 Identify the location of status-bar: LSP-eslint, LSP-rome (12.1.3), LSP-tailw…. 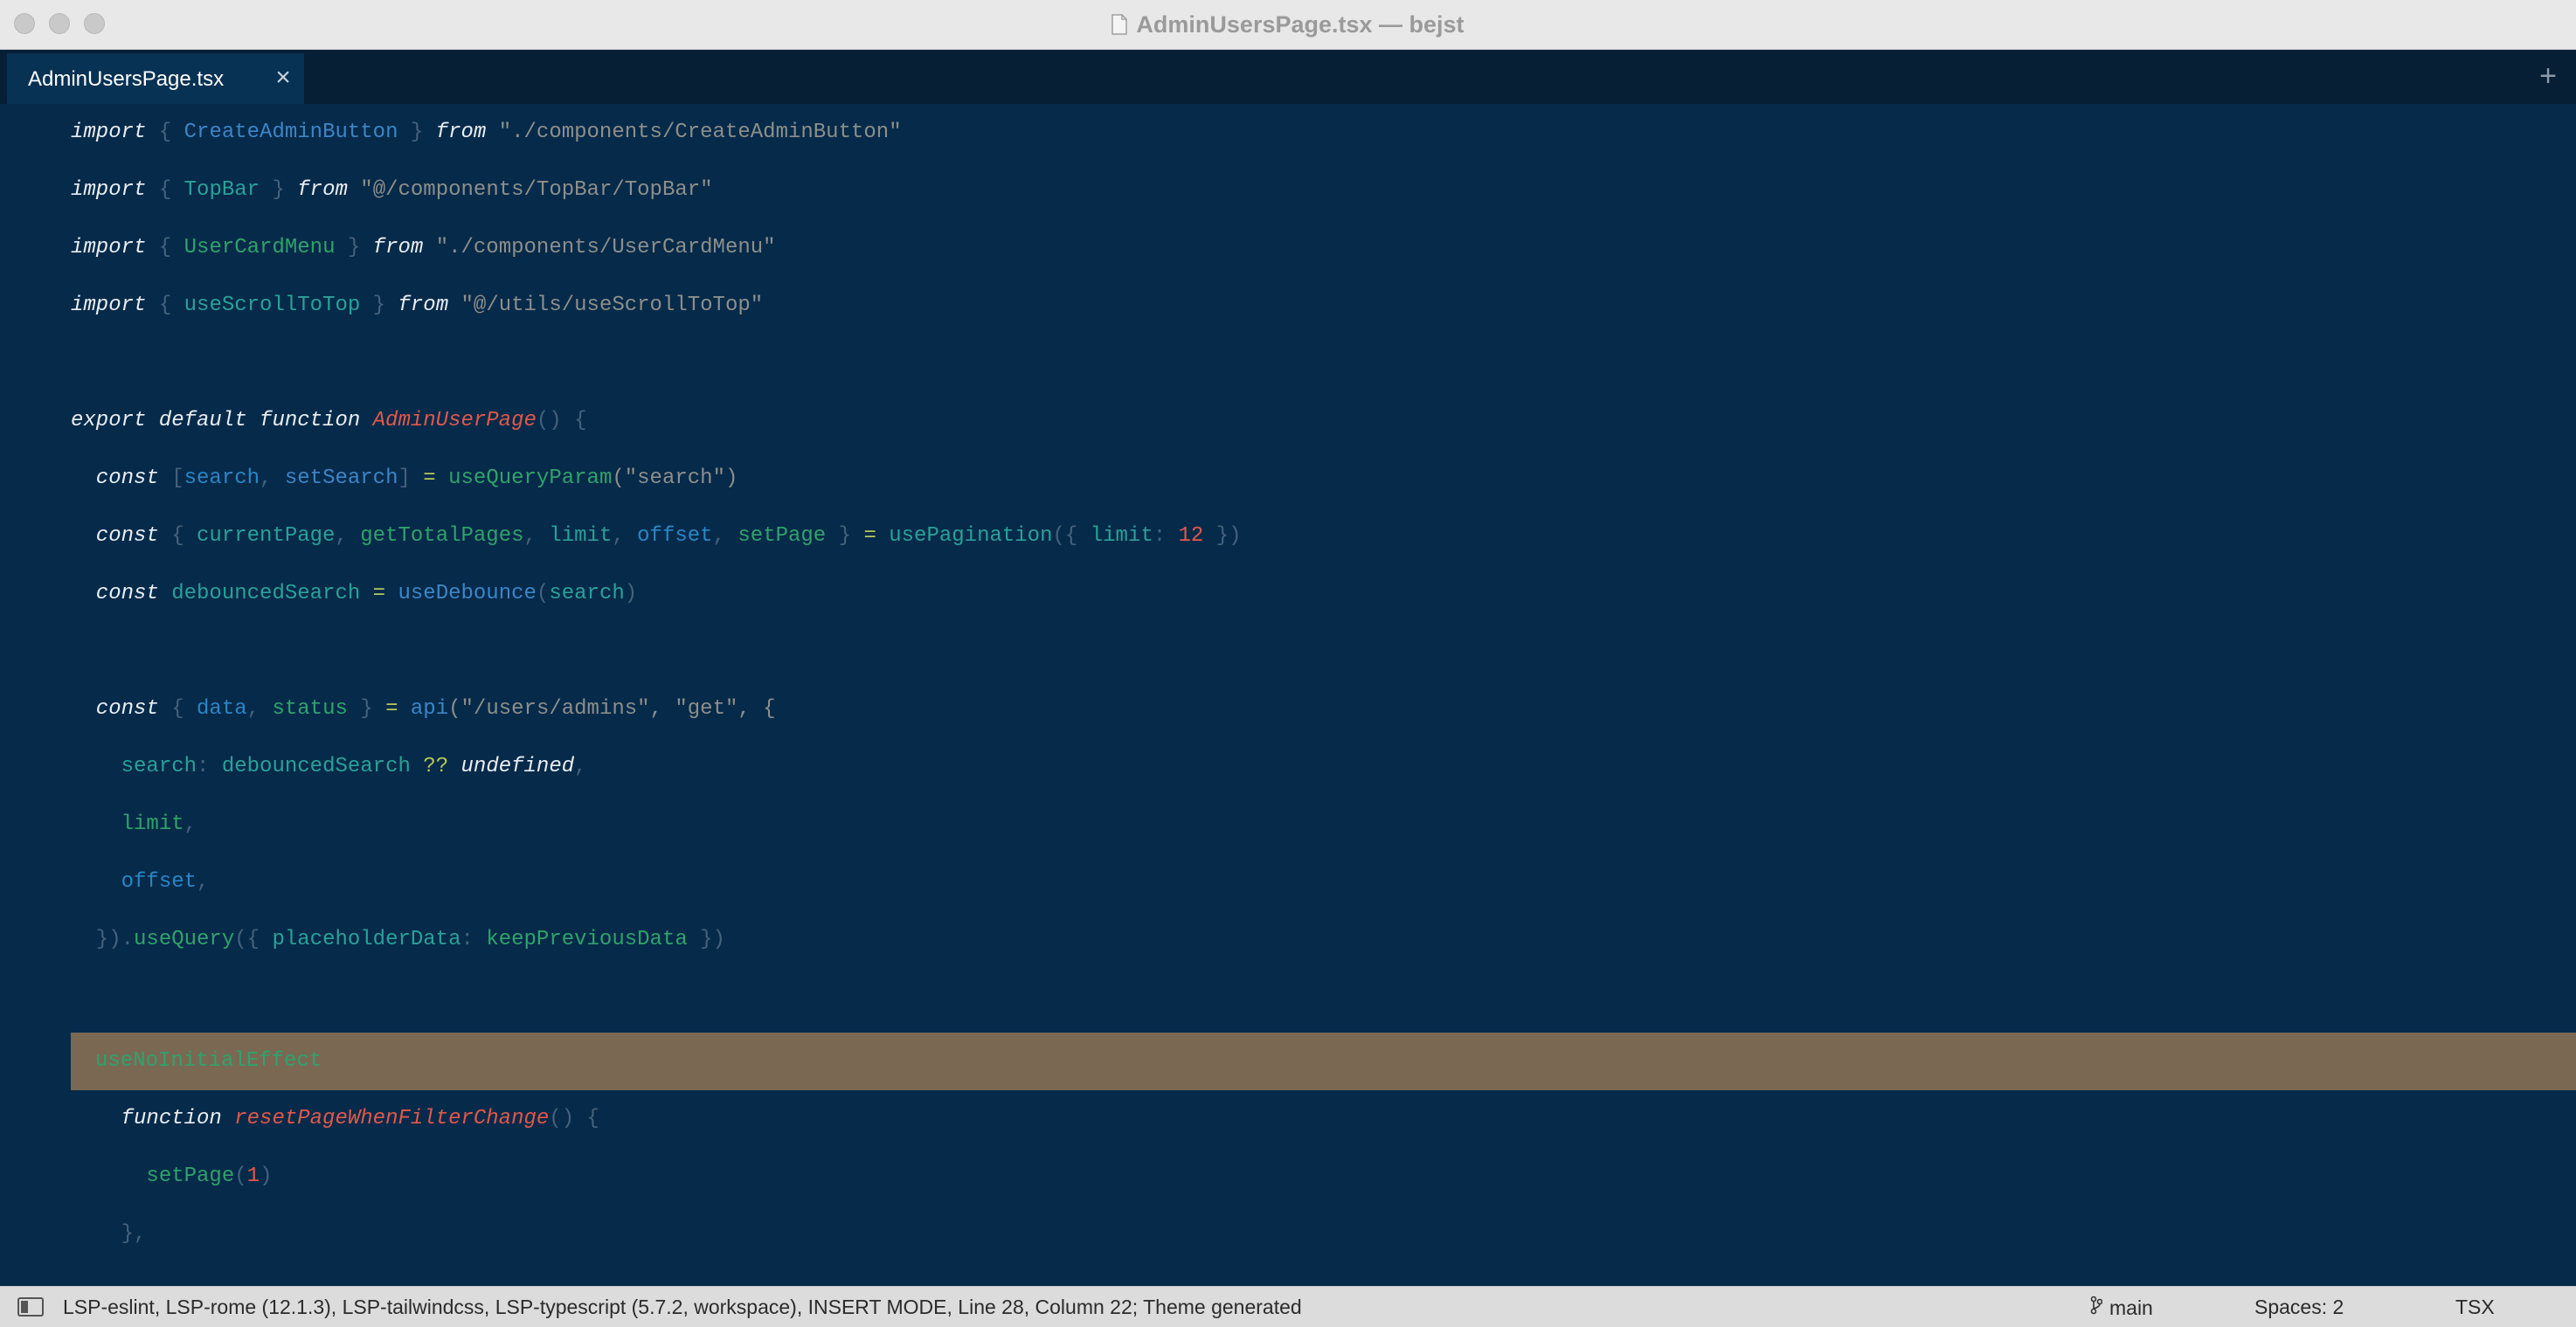
(1288, 1306).